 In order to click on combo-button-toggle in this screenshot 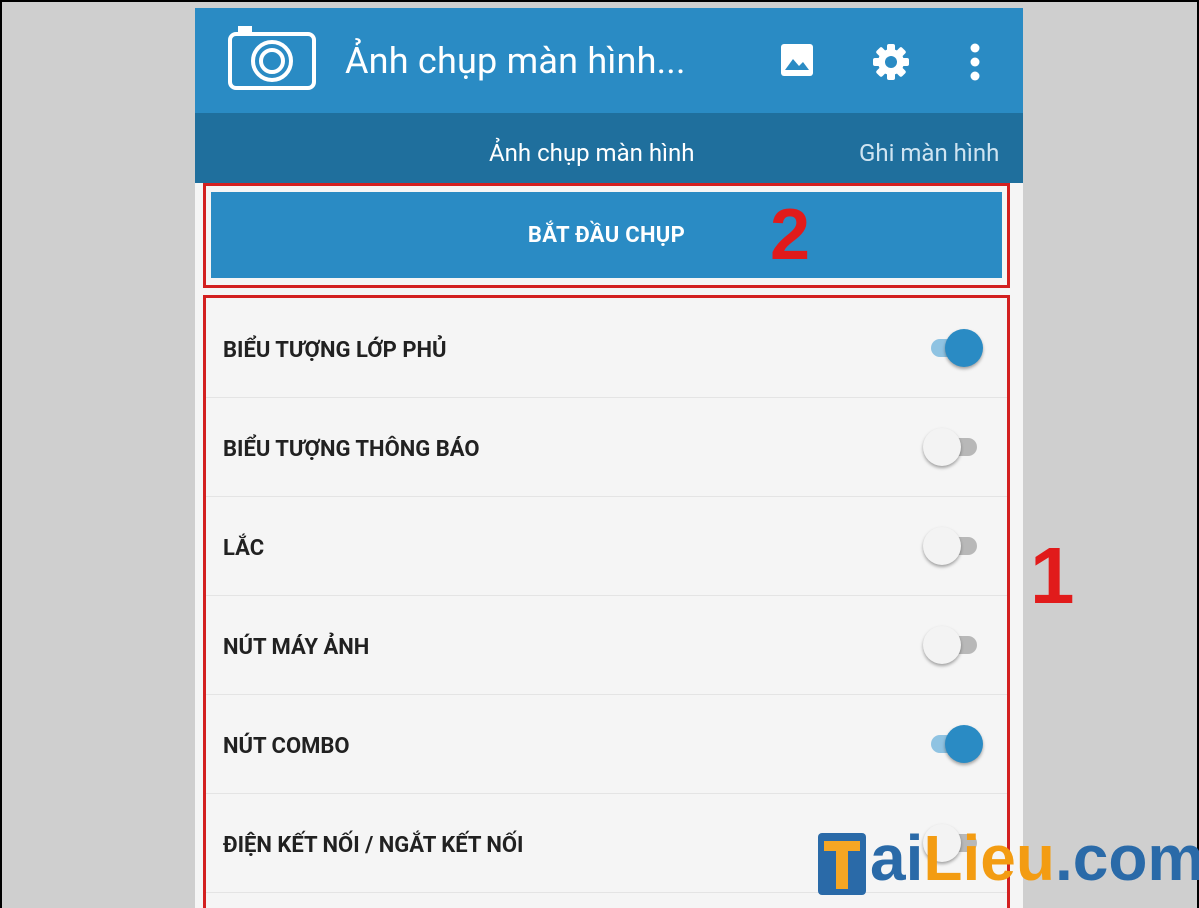, I will do `click(954, 744)`.